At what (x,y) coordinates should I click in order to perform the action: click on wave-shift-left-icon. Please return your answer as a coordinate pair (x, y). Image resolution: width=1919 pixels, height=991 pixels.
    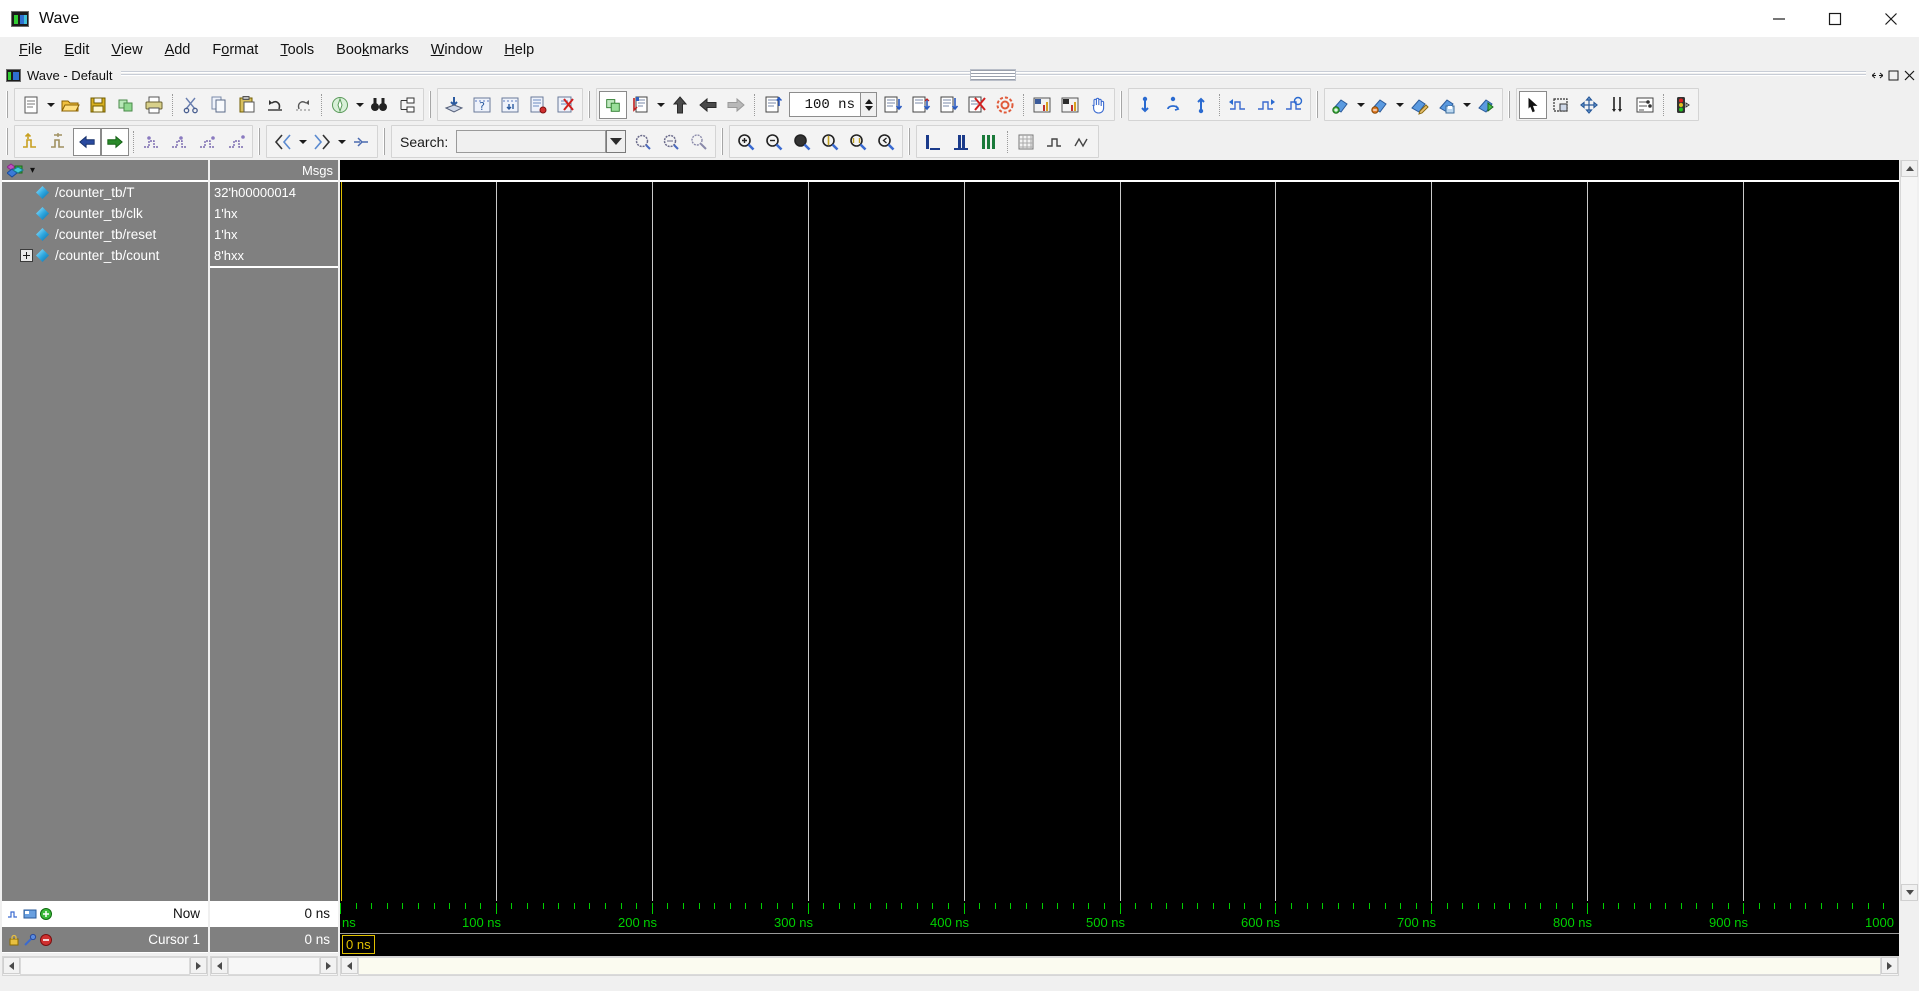
    Looking at the image, I should click on (87, 141).